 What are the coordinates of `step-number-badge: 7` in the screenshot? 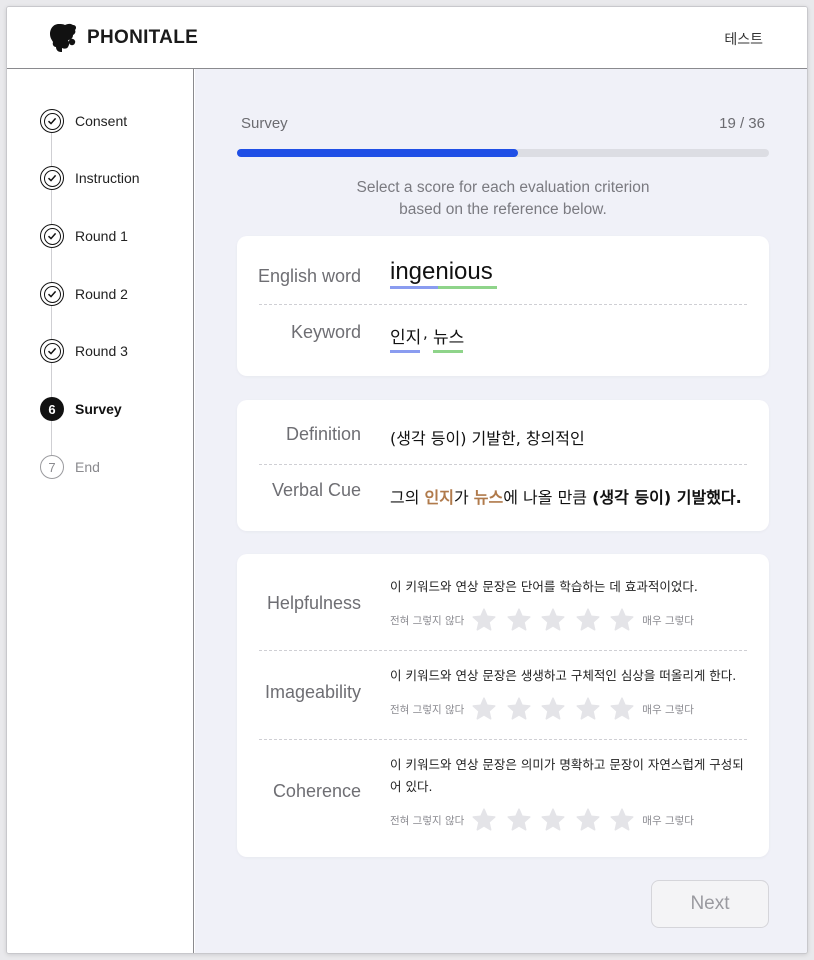 It's located at (52, 467).